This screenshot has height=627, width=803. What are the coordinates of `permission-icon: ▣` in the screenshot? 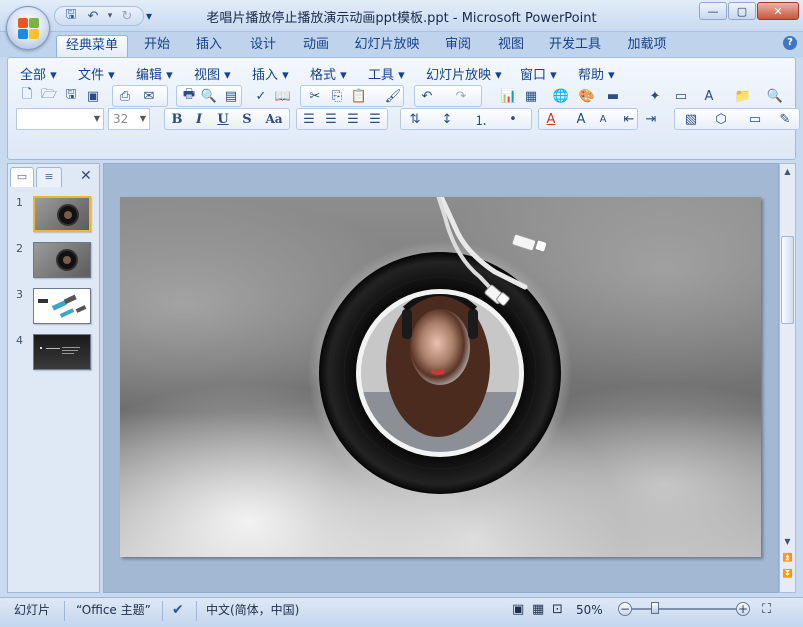 It's located at (93, 96).